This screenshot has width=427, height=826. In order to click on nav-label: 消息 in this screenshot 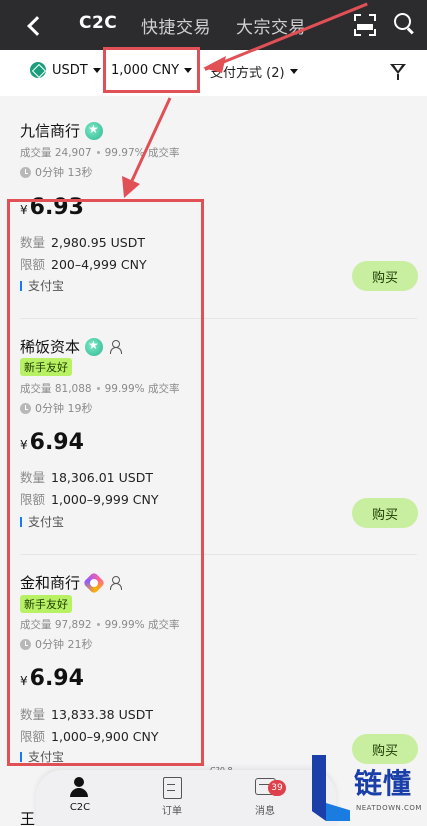, I will do `click(265, 811)`.